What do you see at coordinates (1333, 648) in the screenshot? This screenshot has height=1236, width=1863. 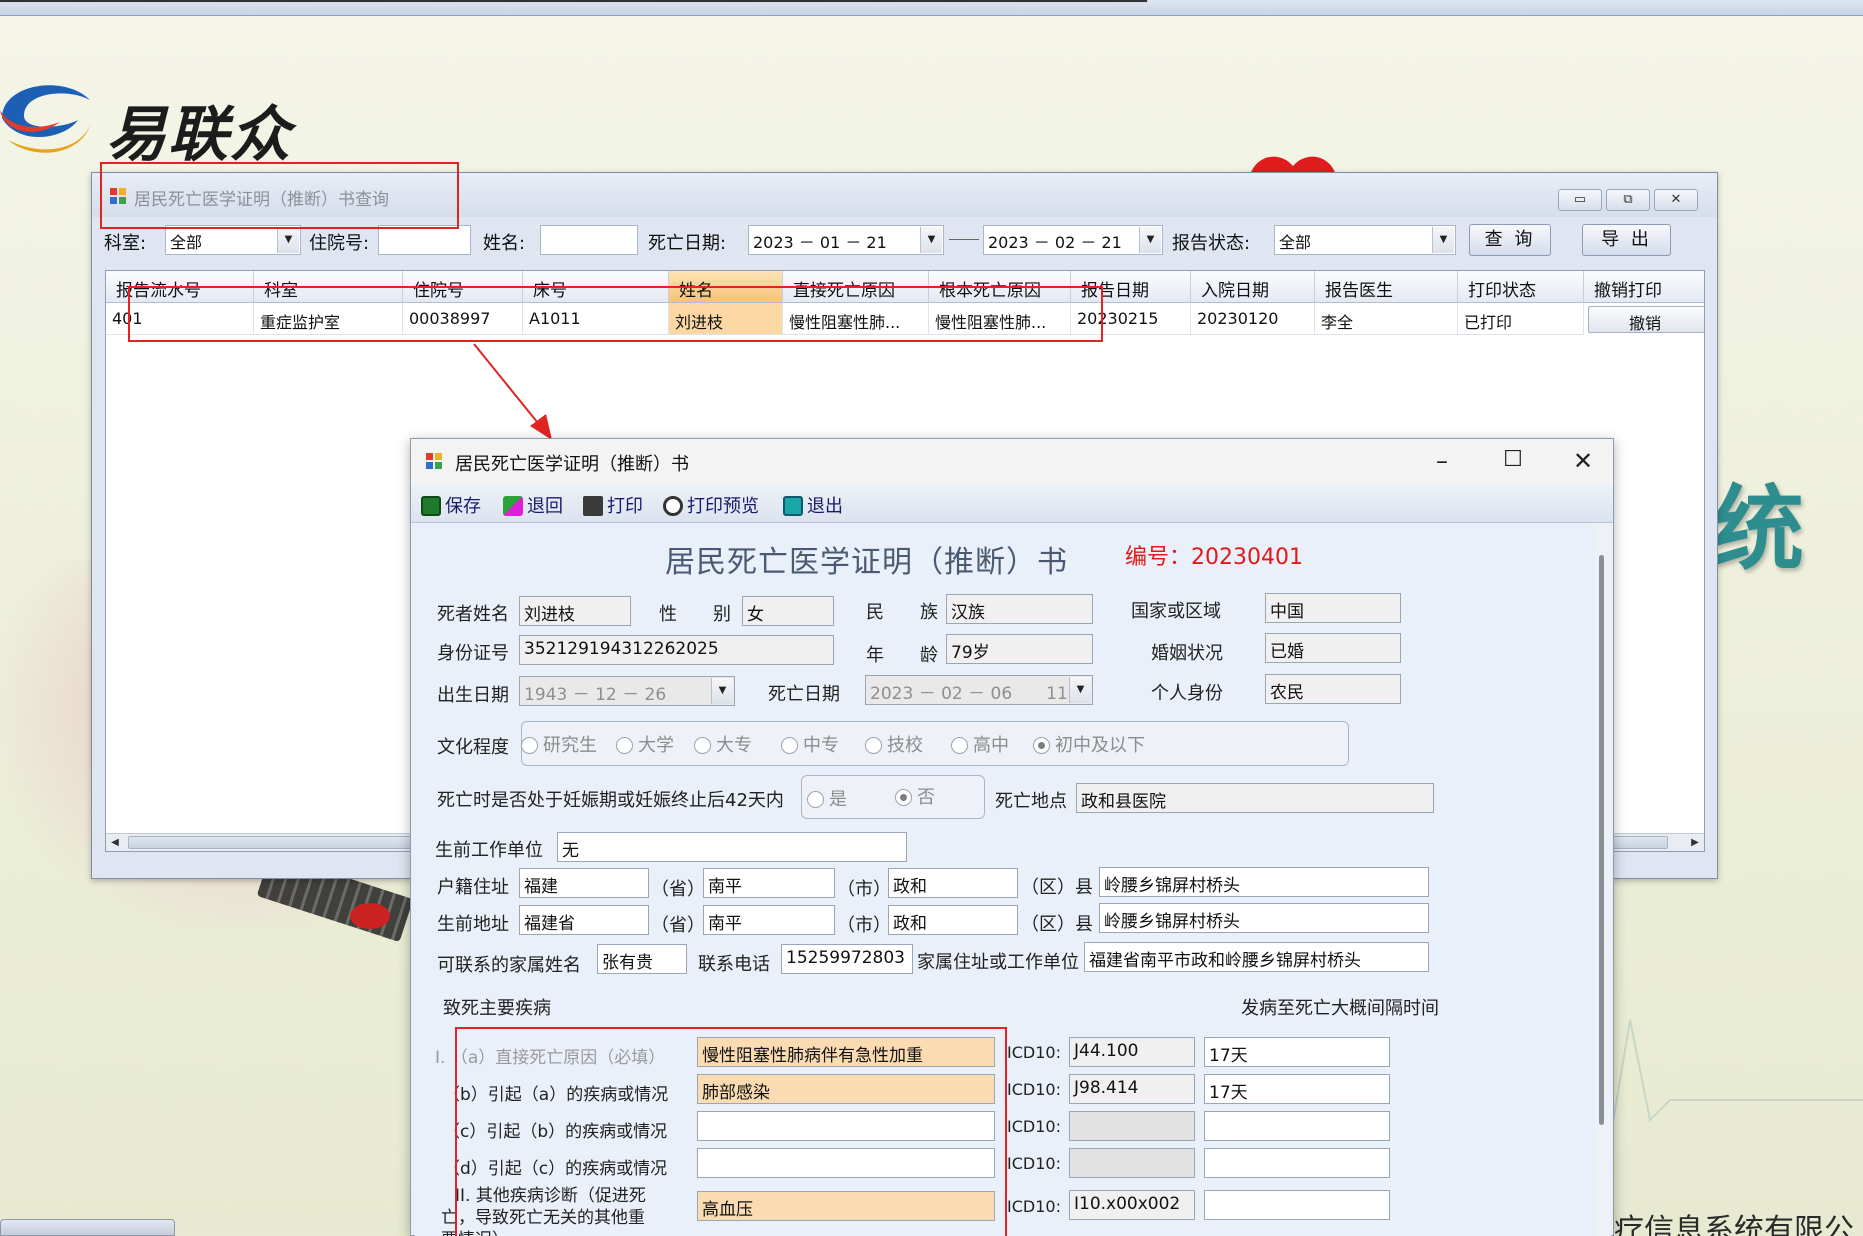 I see `marital-field: 已婚` at bounding box center [1333, 648].